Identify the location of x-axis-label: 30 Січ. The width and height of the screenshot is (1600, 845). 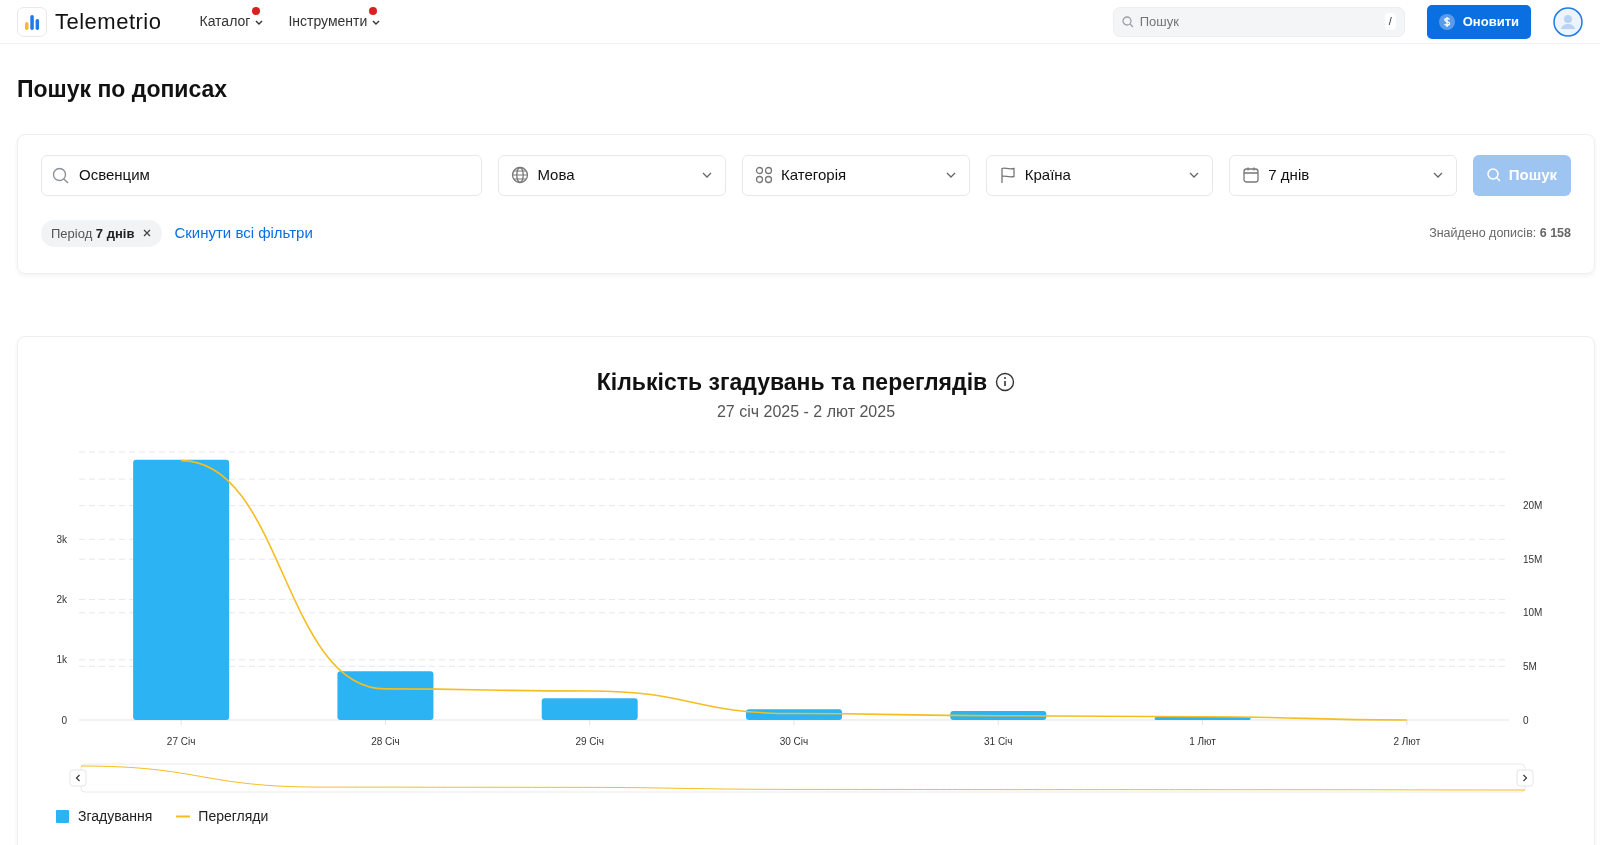
(794, 741).